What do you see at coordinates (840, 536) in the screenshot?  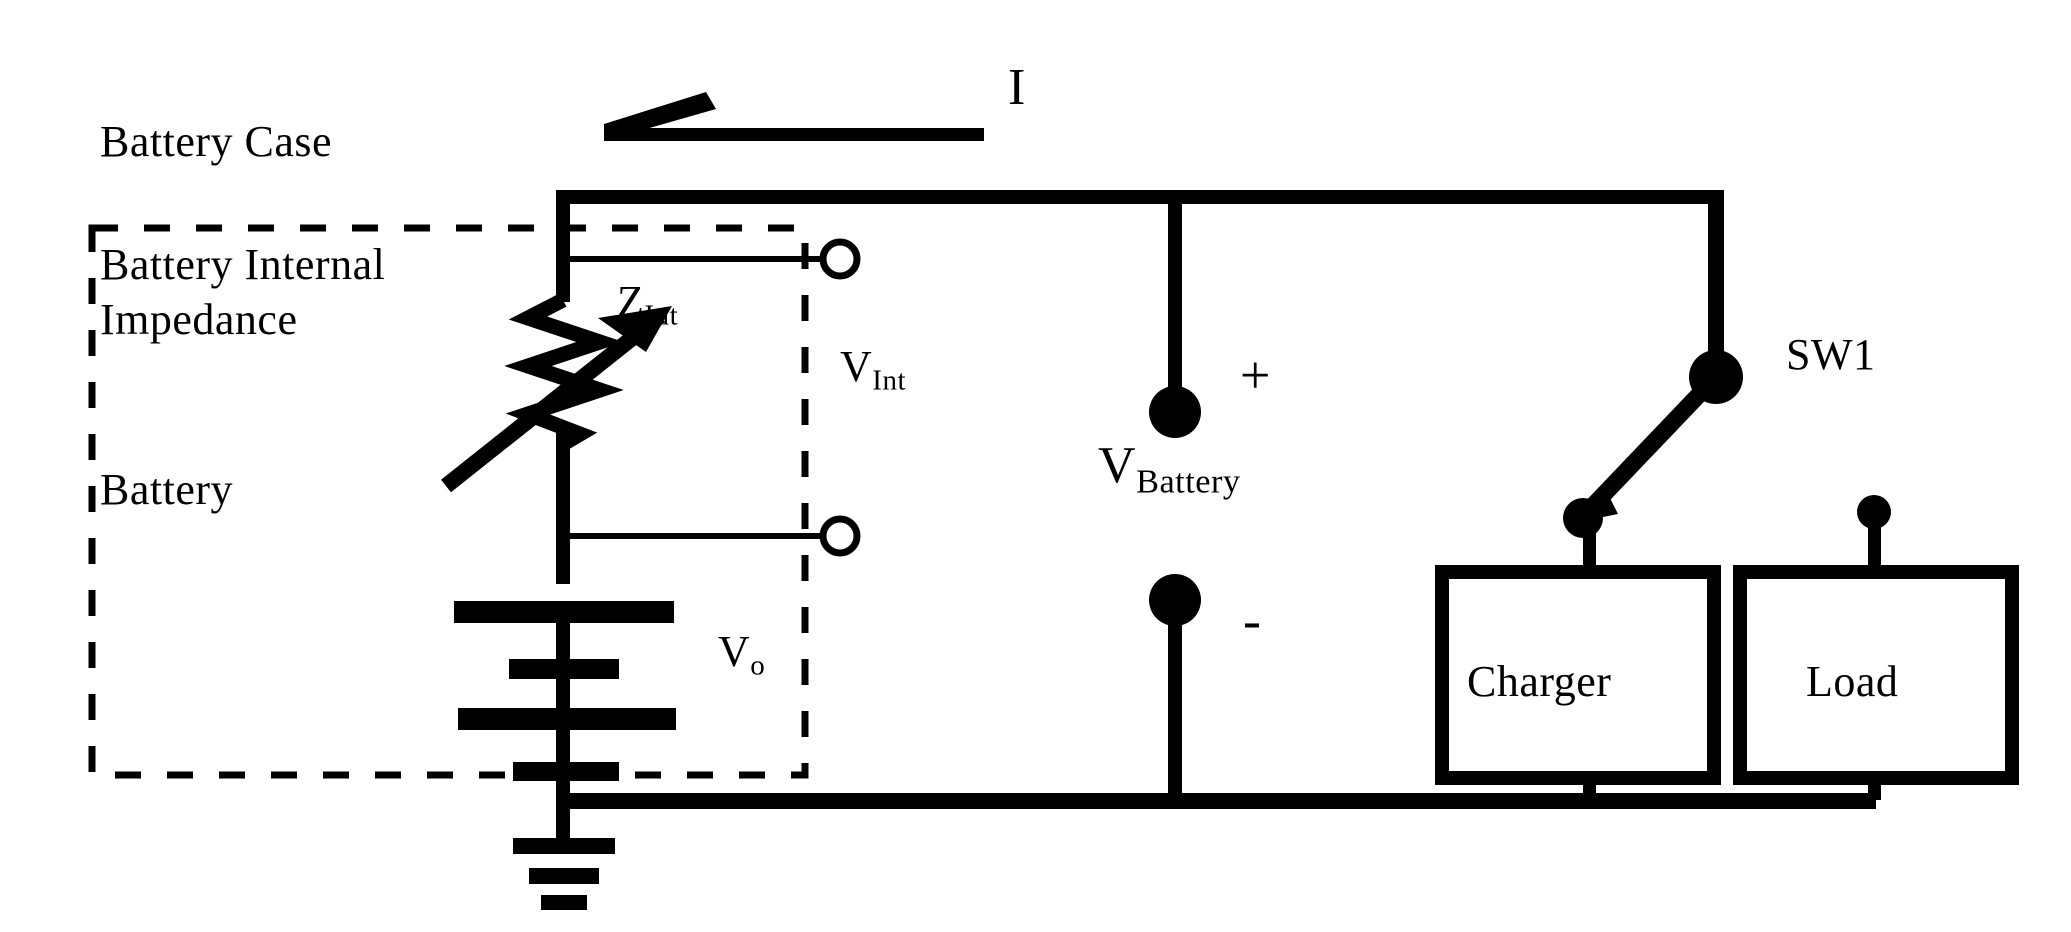 I see `terminal-bottom-open-circle` at bounding box center [840, 536].